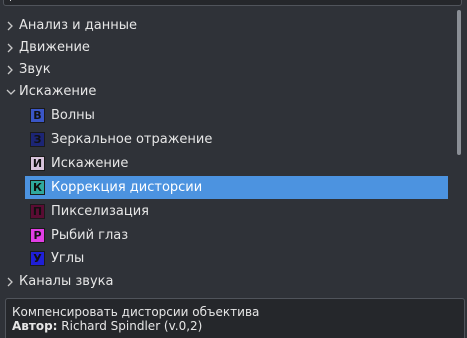 Image resolution: width=467 pixels, height=338 pixels. I want to click on effect-badge: Р, so click(37, 235).